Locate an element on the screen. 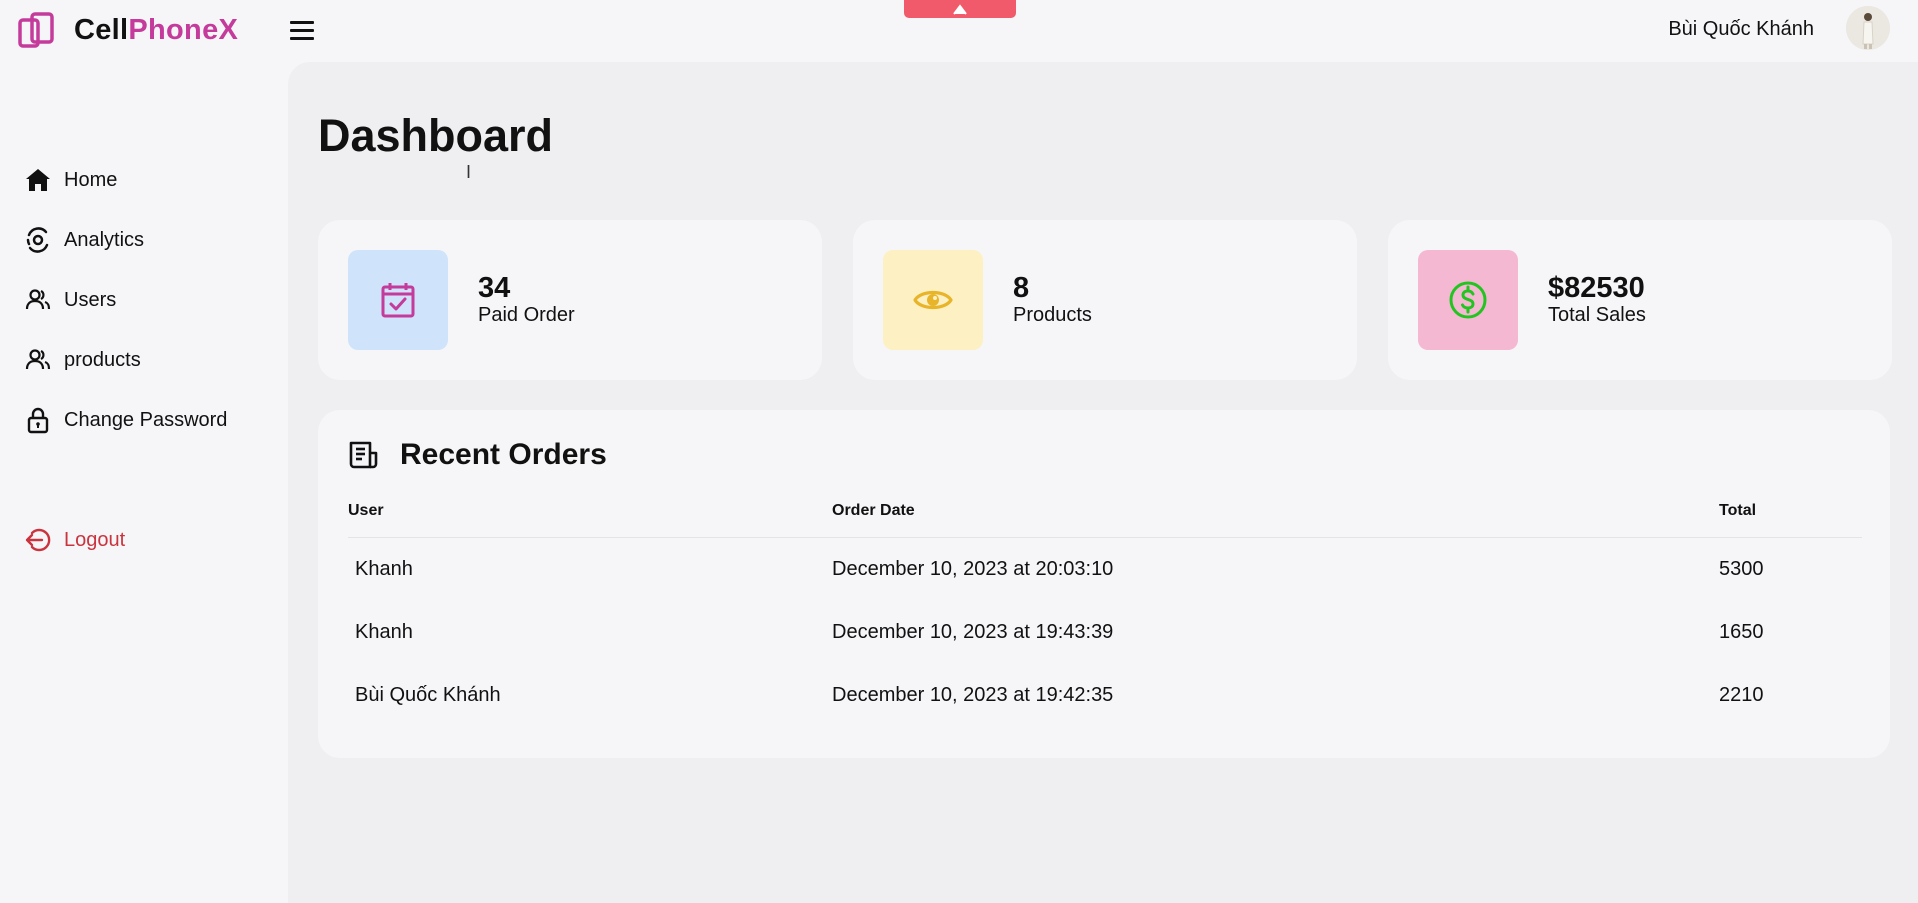 This screenshot has width=1918, height=903. recent-orders-header: Recent Orders is located at coordinates (477, 455).